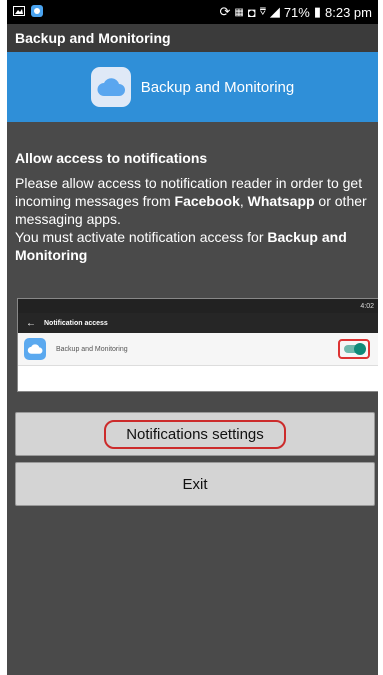  I want to click on app-banner: Backup and Monitoring, so click(192, 87).